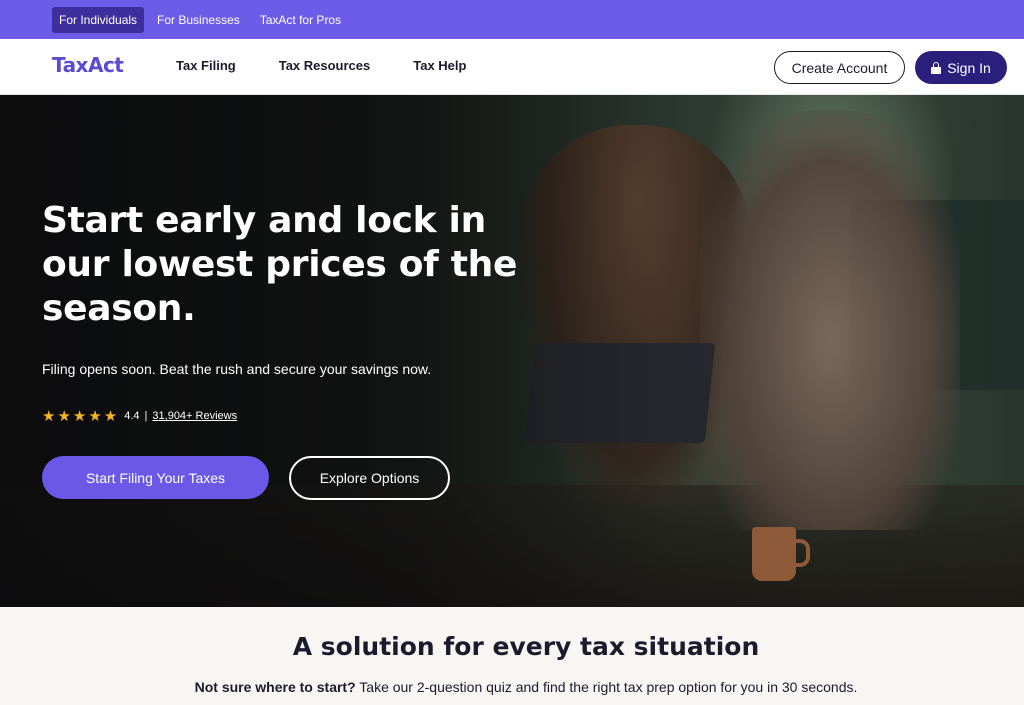 The image size is (1024, 705). Describe the element at coordinates (325, 65) in the screenshot. I see `nav-item-tax-resources: Tax Resources` at that location.